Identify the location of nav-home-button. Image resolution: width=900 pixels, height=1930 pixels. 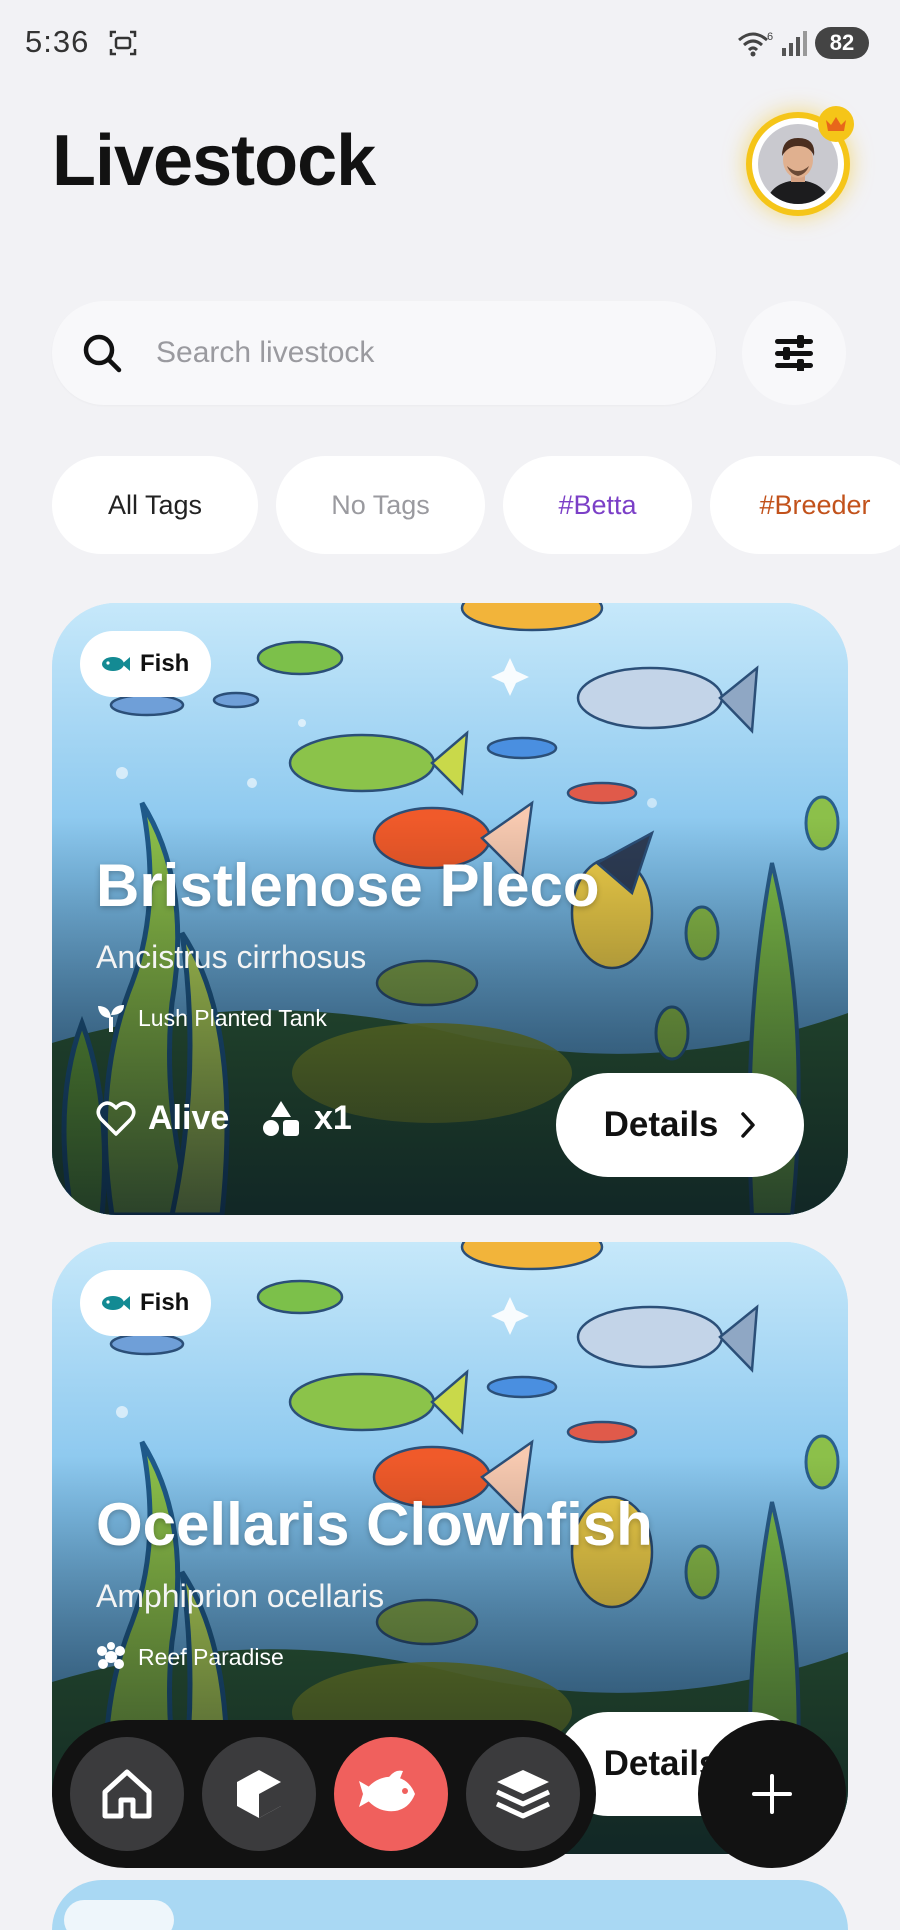
(127, 1794).